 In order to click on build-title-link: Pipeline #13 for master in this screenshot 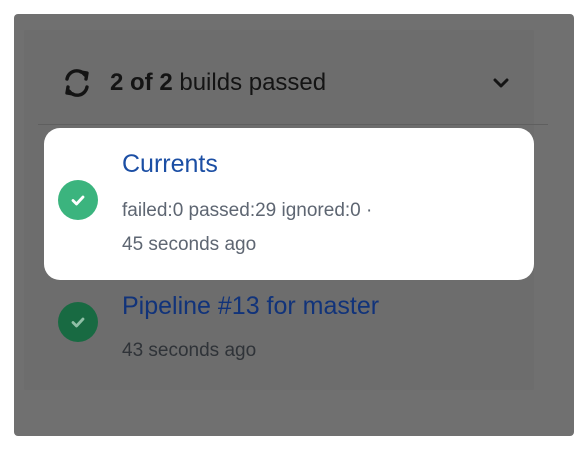, I will do `click(250, 306)`.